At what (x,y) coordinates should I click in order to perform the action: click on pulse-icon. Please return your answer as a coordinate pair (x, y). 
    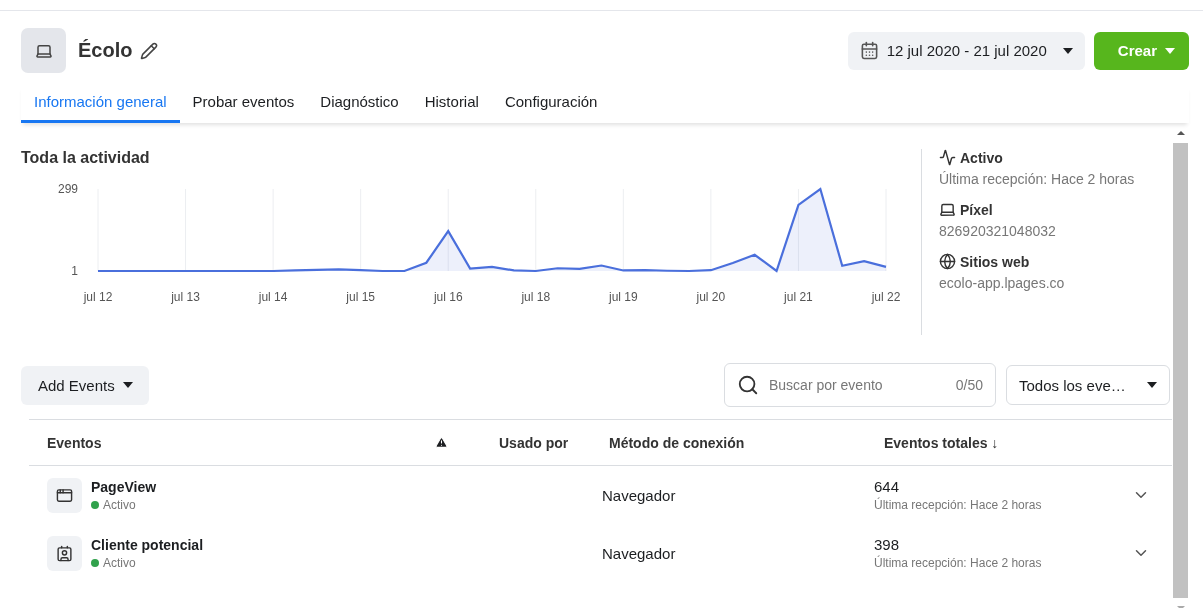
    Looking at the image, I should click on (947, 157).